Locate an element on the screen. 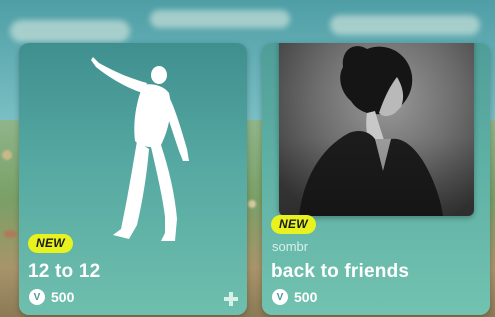  item-title: back to friends is located at coordinates (340, 271).